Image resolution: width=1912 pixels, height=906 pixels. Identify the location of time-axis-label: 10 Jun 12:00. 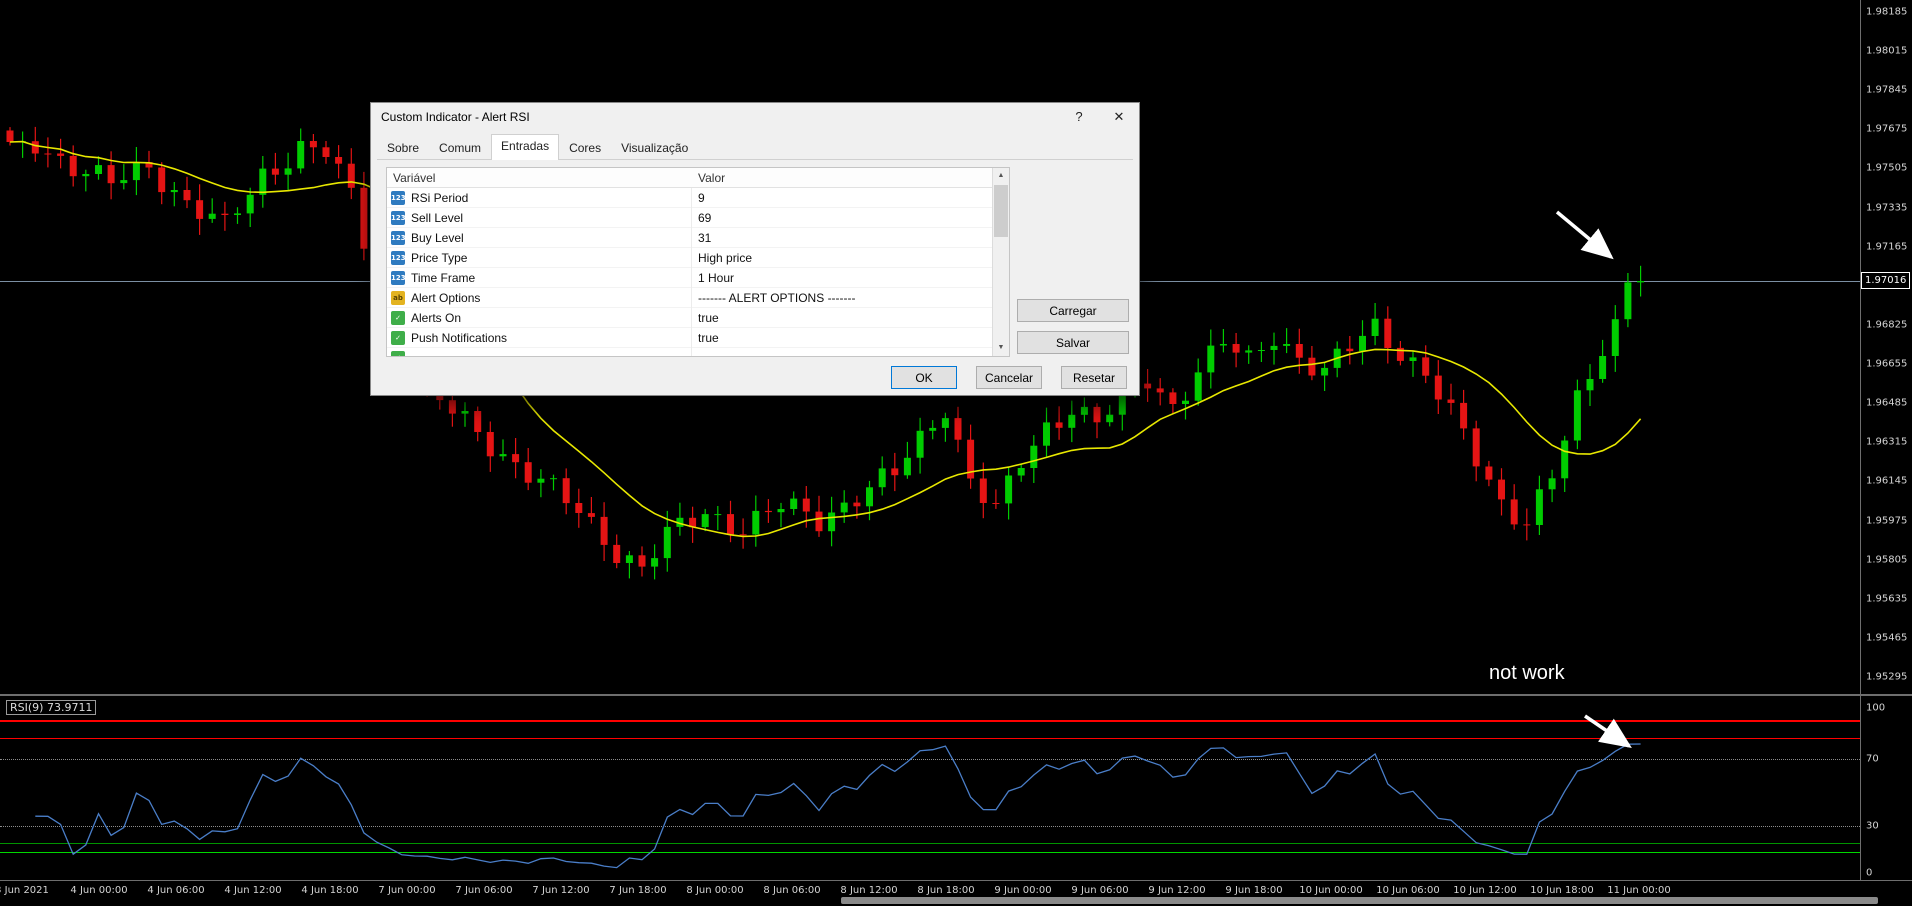
(1485, 890).